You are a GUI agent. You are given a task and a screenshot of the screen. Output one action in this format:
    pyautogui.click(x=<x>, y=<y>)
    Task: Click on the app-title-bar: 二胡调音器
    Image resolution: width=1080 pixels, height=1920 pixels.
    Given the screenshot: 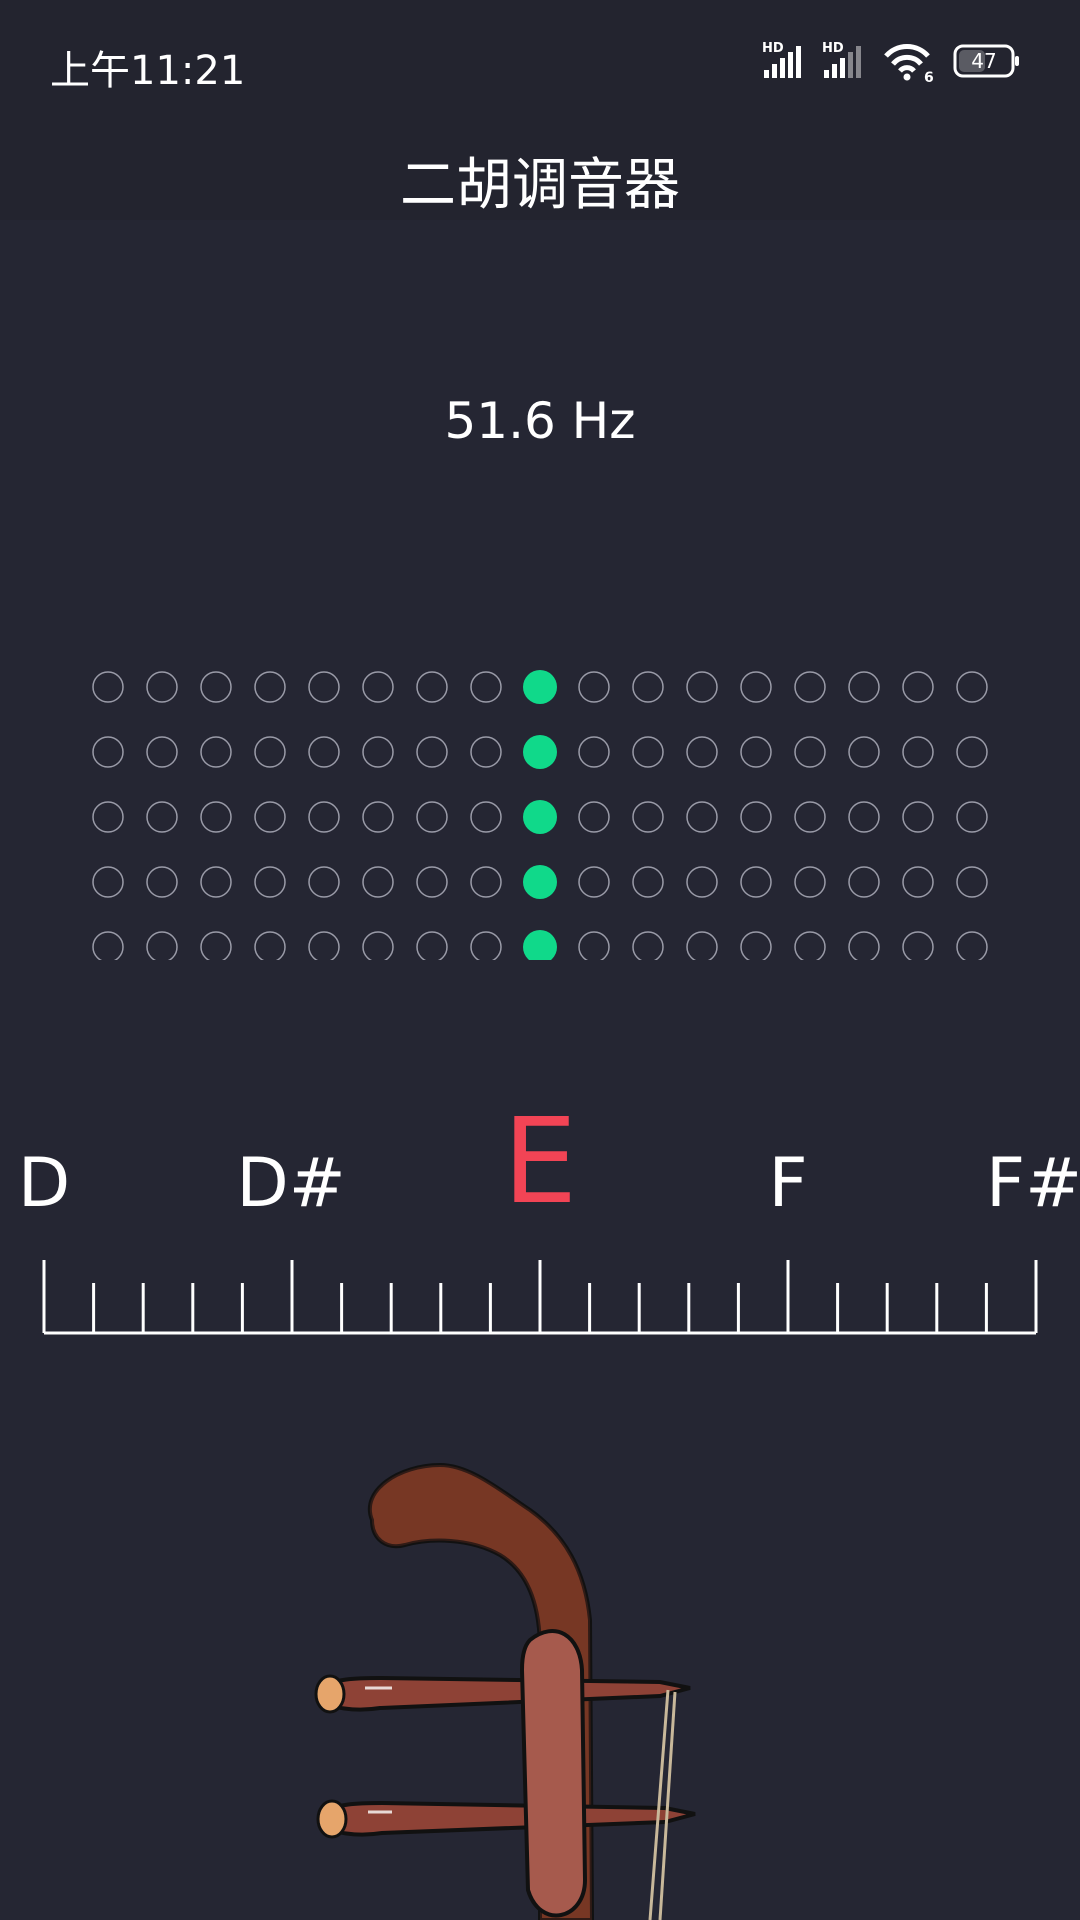 What is the action you would take?
    pyautogui.click(x=540, y=170)
    